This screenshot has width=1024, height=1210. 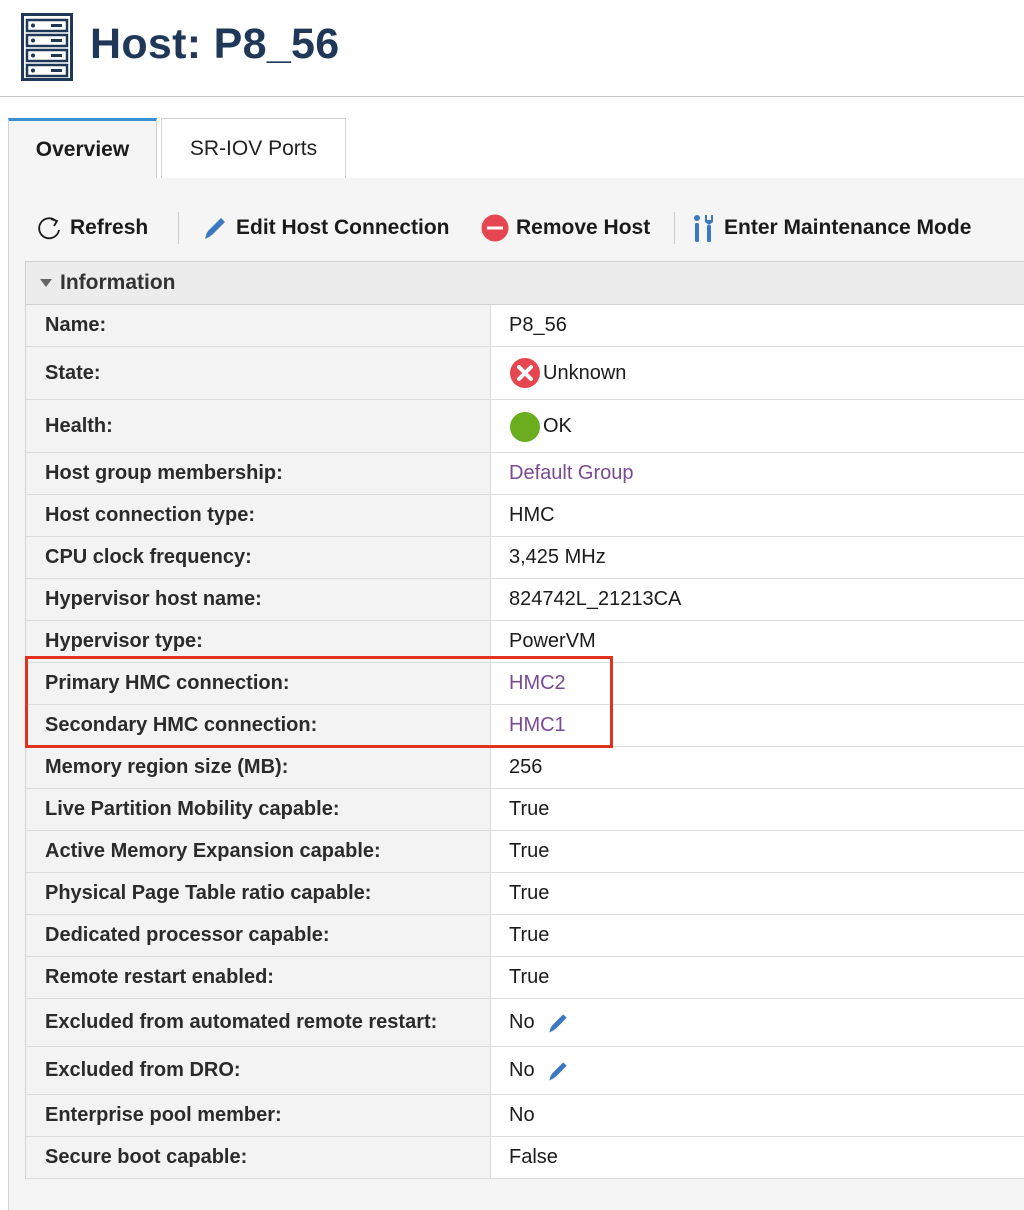 I want to click on row-label: Name:, so click(x=258, y=325).